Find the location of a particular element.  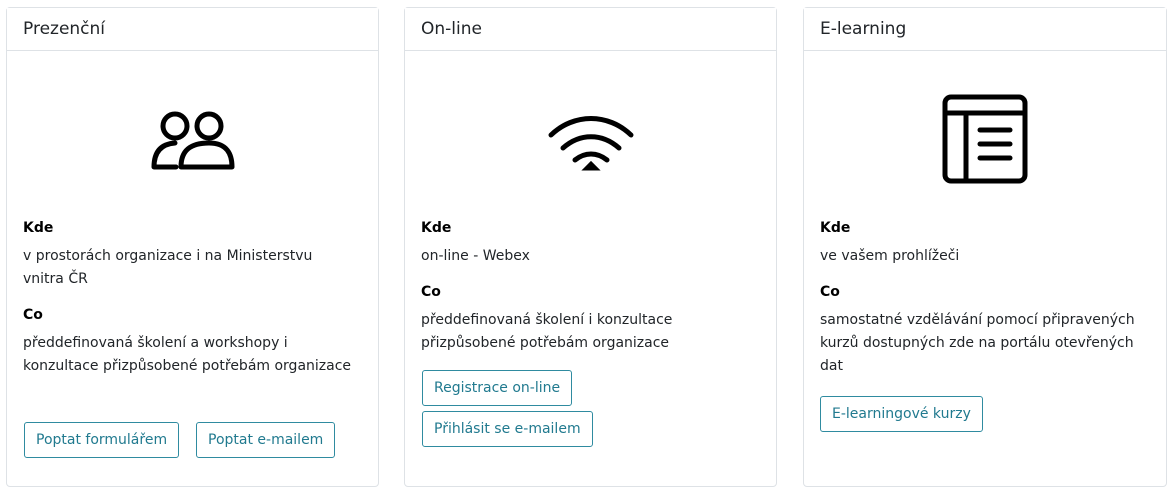

prihlasit-emailem-button: Přihlásit se e-mailem is located at coordinates (507, 429).